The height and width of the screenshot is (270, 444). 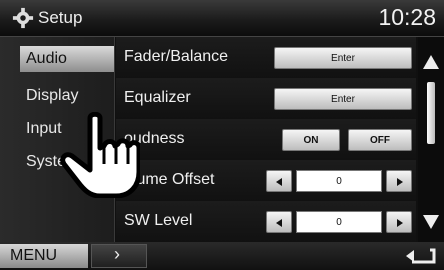 I want to click on sw-level-label: SW Level, so click(x=158, y=220).